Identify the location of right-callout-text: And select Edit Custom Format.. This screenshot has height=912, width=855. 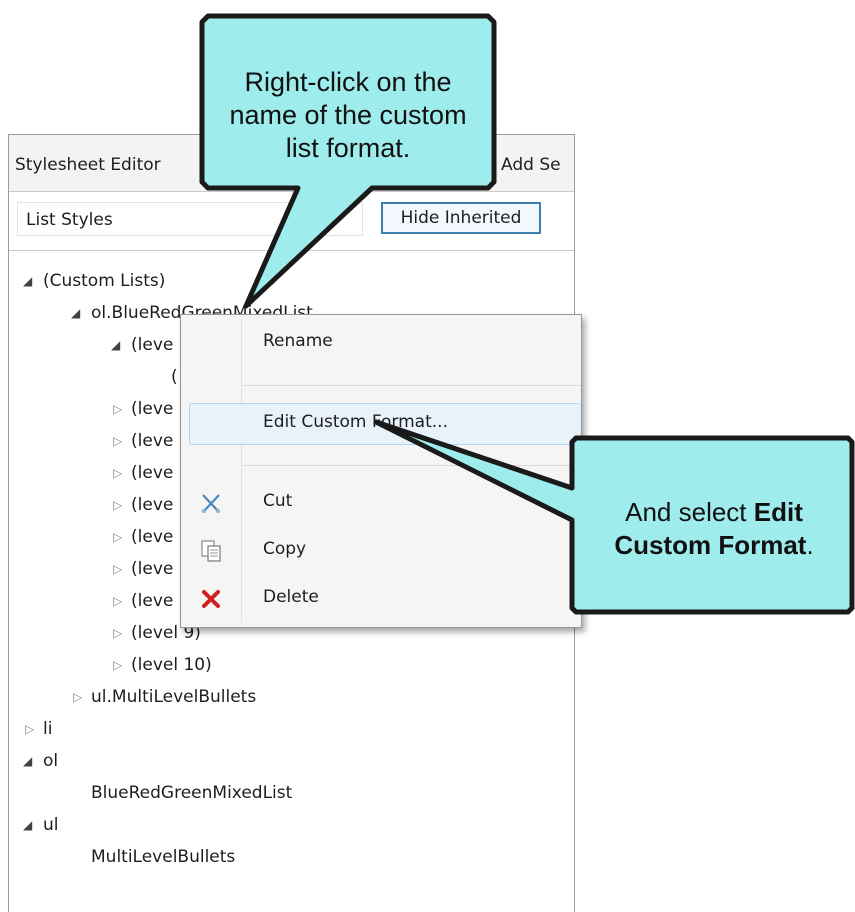
(714, 529).